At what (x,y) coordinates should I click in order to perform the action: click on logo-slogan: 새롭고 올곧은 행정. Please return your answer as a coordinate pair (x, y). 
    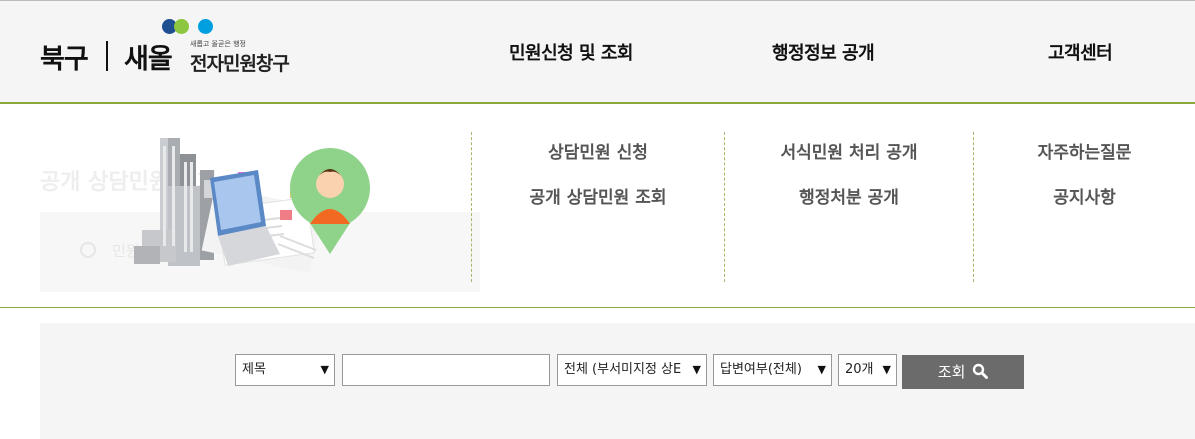
    Looking at the image, I should click on (218, 44).